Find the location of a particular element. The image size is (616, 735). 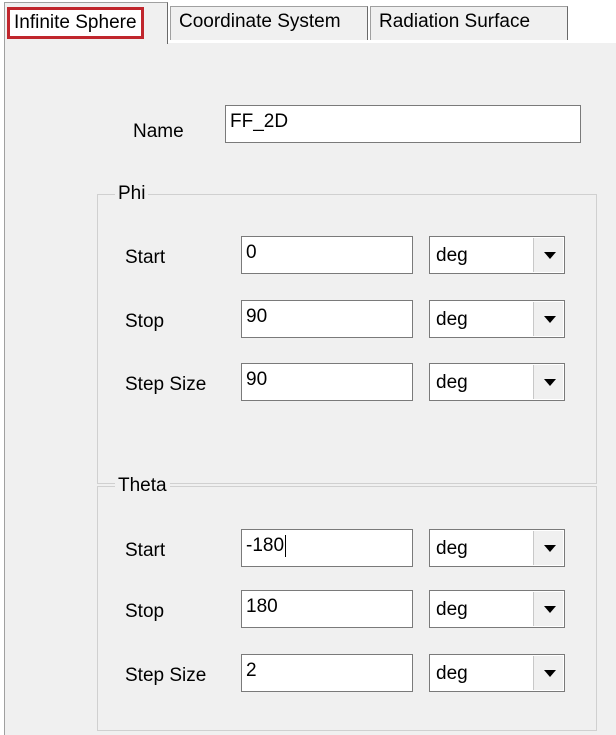

phi-stop-input: 90 is located at coordinates (327, 319).